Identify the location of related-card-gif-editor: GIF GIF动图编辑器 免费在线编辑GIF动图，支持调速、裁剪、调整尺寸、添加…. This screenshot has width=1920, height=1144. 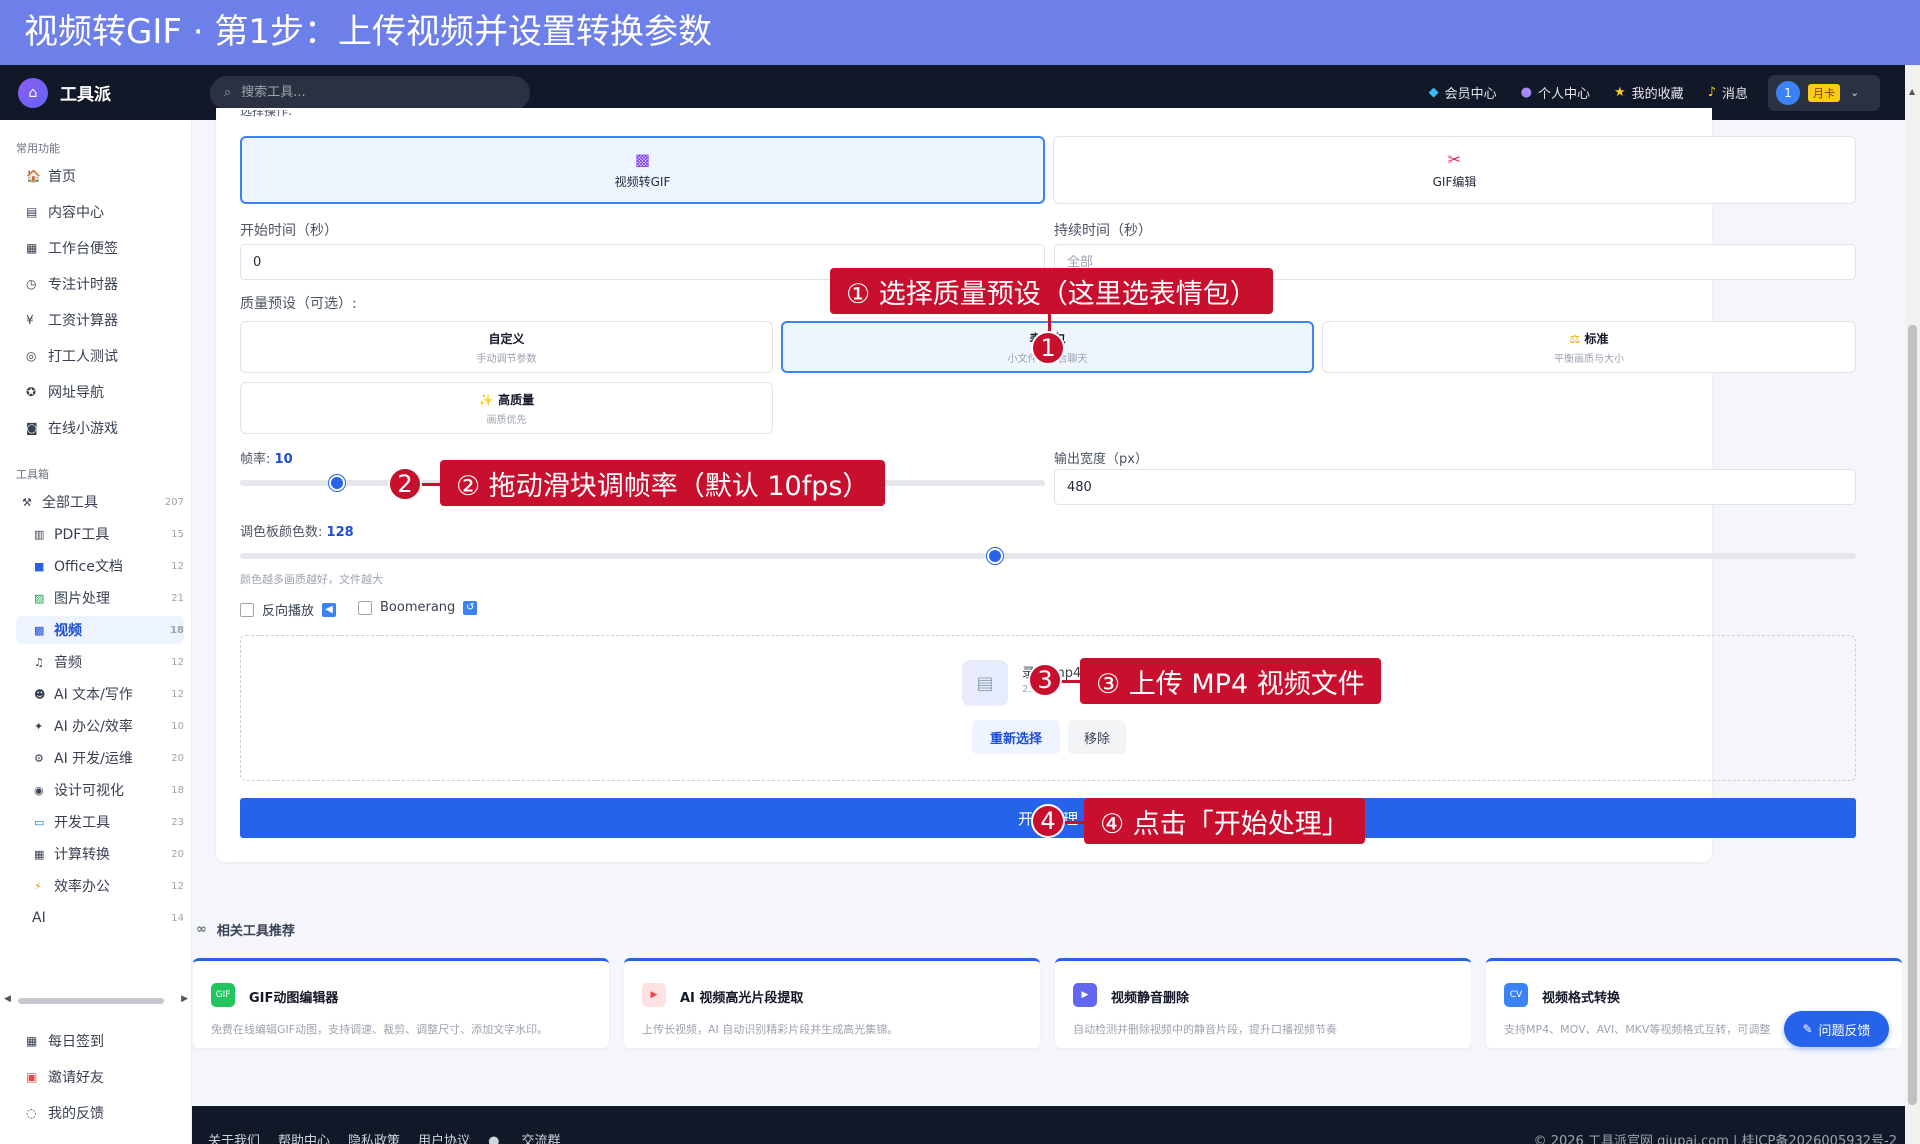
(401, 1003).